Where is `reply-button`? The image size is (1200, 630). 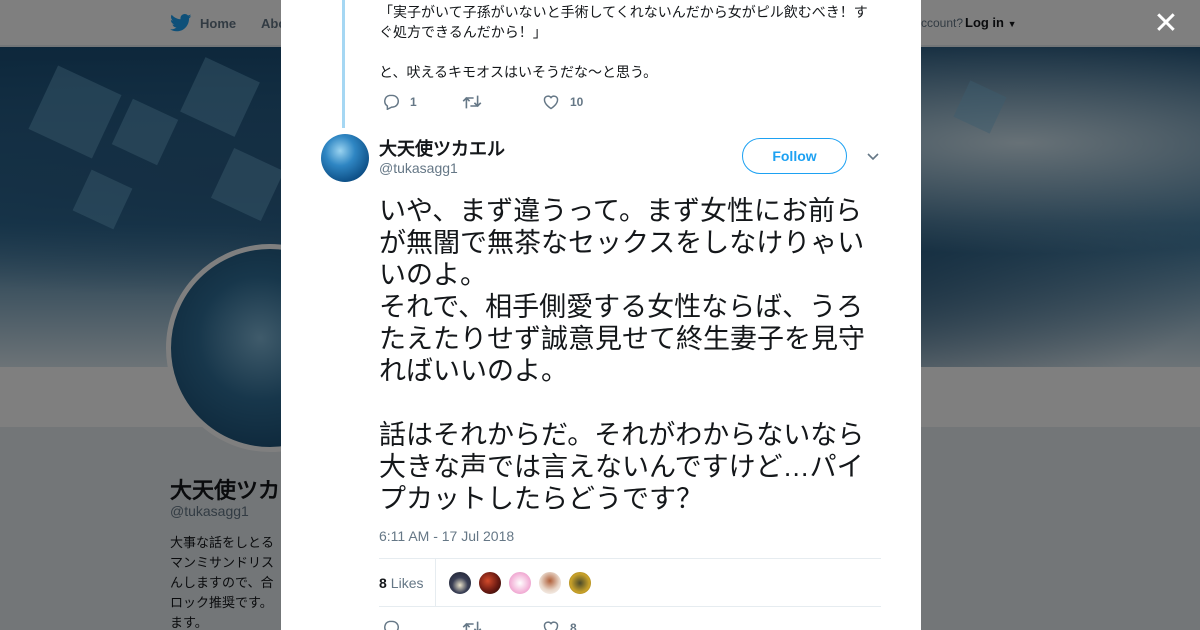
reply-button is located at coordinates (422, 625).